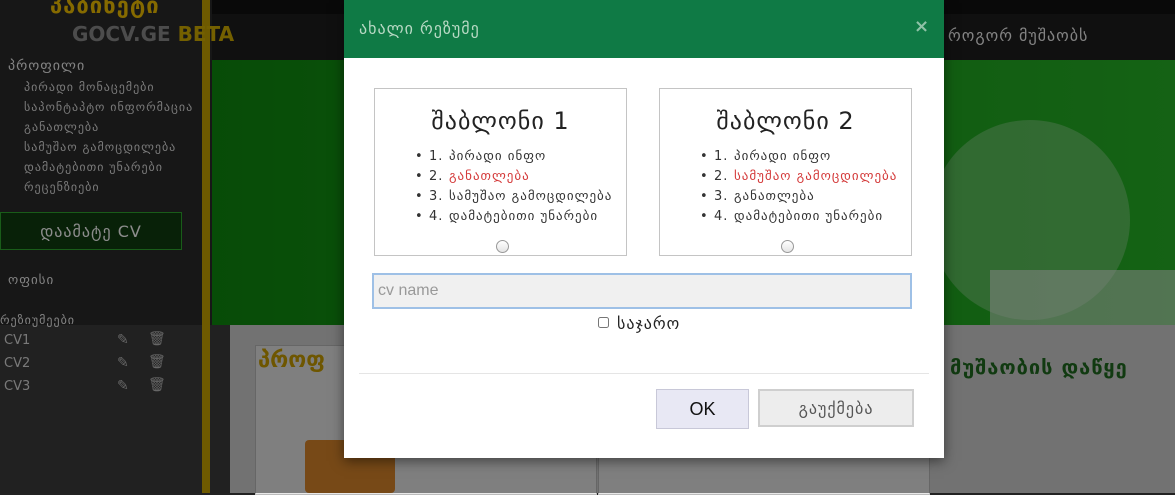 This screenshot has width=1175, height=495. I want to click on modal-footer-divider, so click(644, 373).